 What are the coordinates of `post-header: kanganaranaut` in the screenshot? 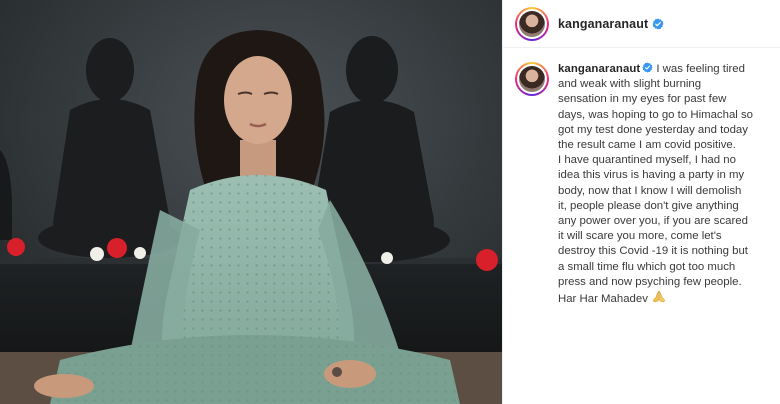 It's located at (641, 24).